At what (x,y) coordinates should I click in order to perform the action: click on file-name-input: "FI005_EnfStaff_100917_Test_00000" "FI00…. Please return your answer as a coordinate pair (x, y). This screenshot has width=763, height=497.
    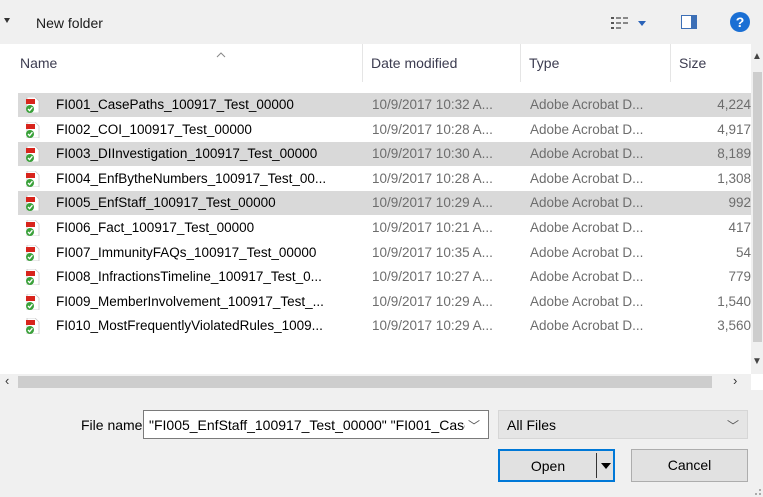
    Looking at the image, I should click on (316, 424).